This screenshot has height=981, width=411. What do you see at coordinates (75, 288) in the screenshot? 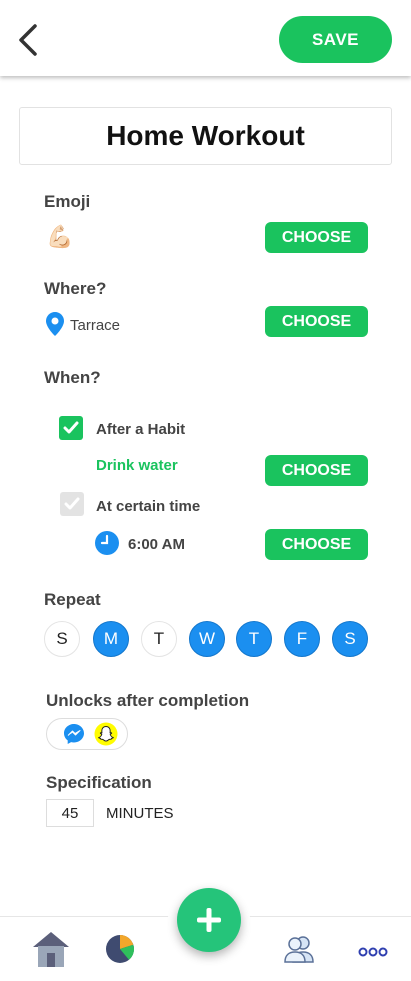
I see `where-label: Where?` at bounding box center [75, 288].